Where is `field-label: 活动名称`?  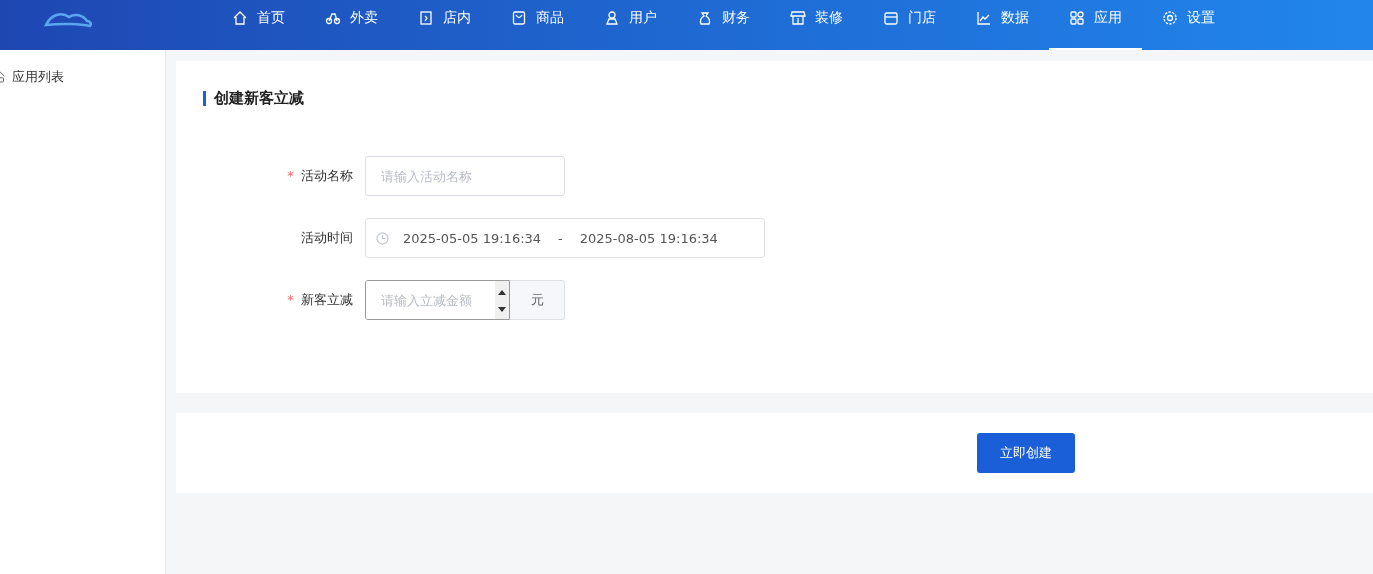 field-label: 活动名称 is located at coordinates (327, 175).